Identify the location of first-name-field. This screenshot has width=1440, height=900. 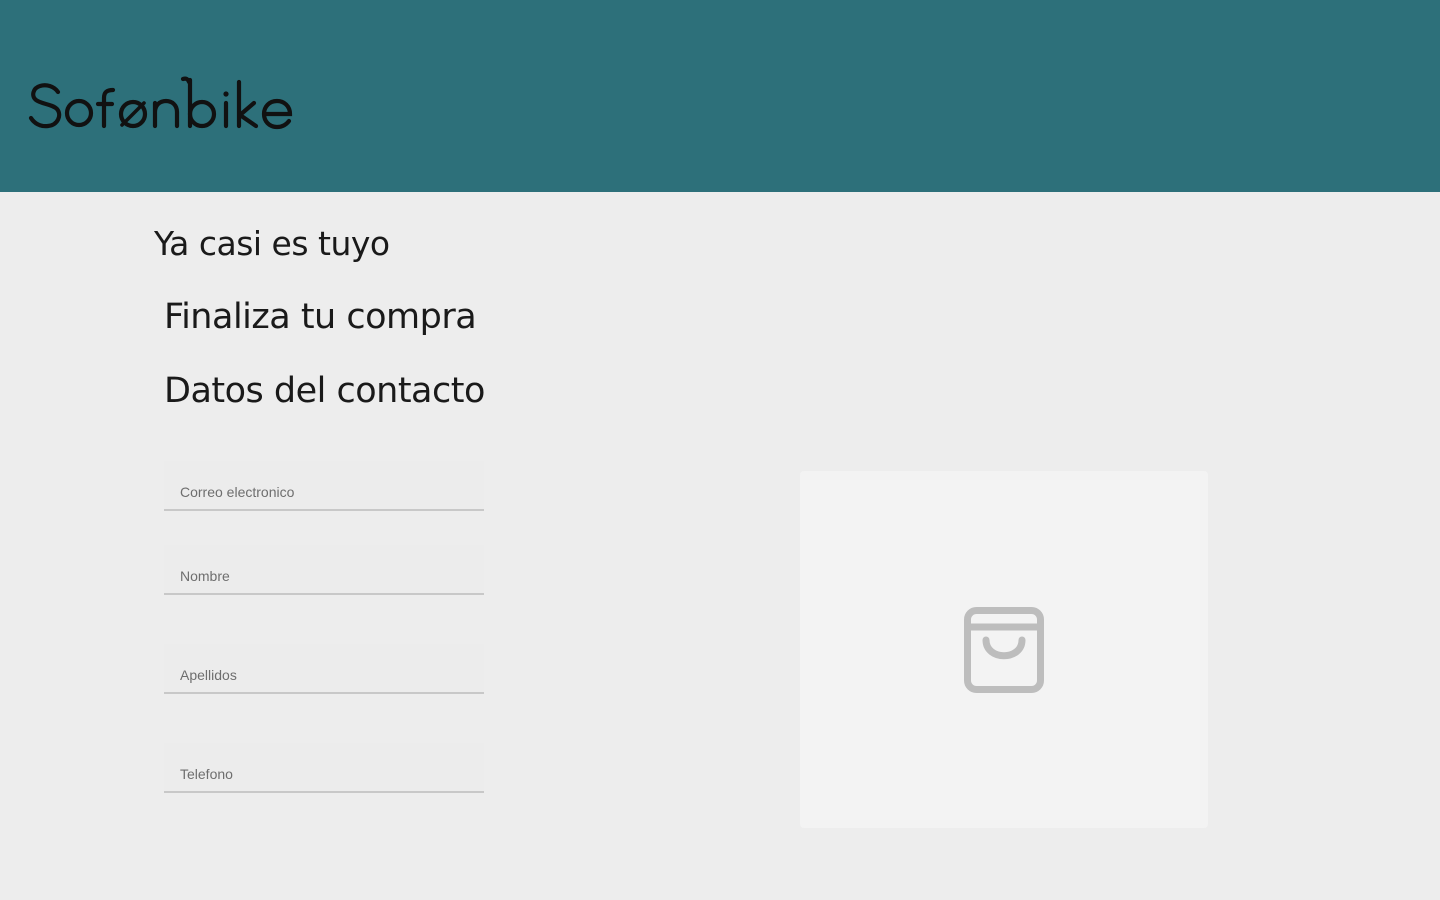
(324, 570).